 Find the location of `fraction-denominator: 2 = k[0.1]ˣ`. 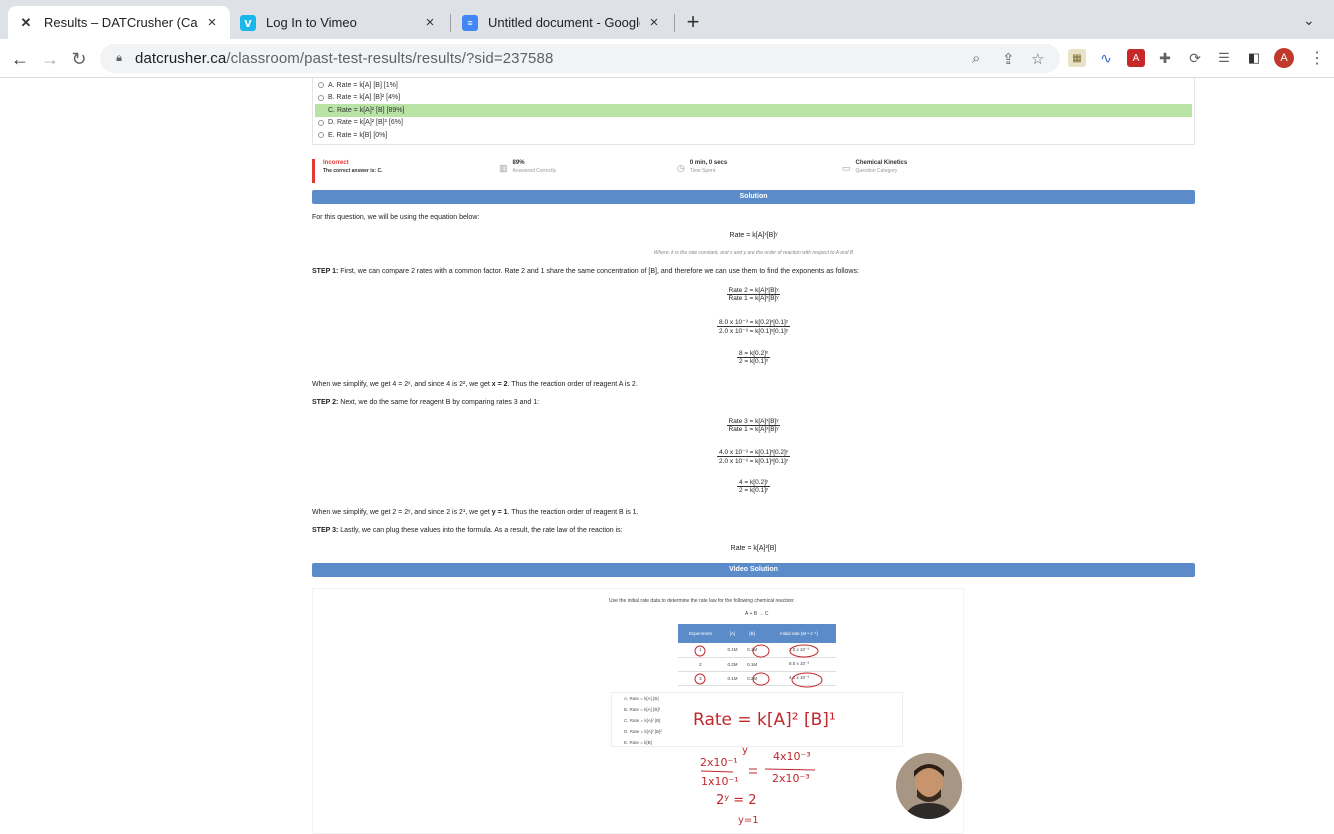

fraction-denominator: 2 = k[0.1]ˣ is located at coordinates (753, 361).